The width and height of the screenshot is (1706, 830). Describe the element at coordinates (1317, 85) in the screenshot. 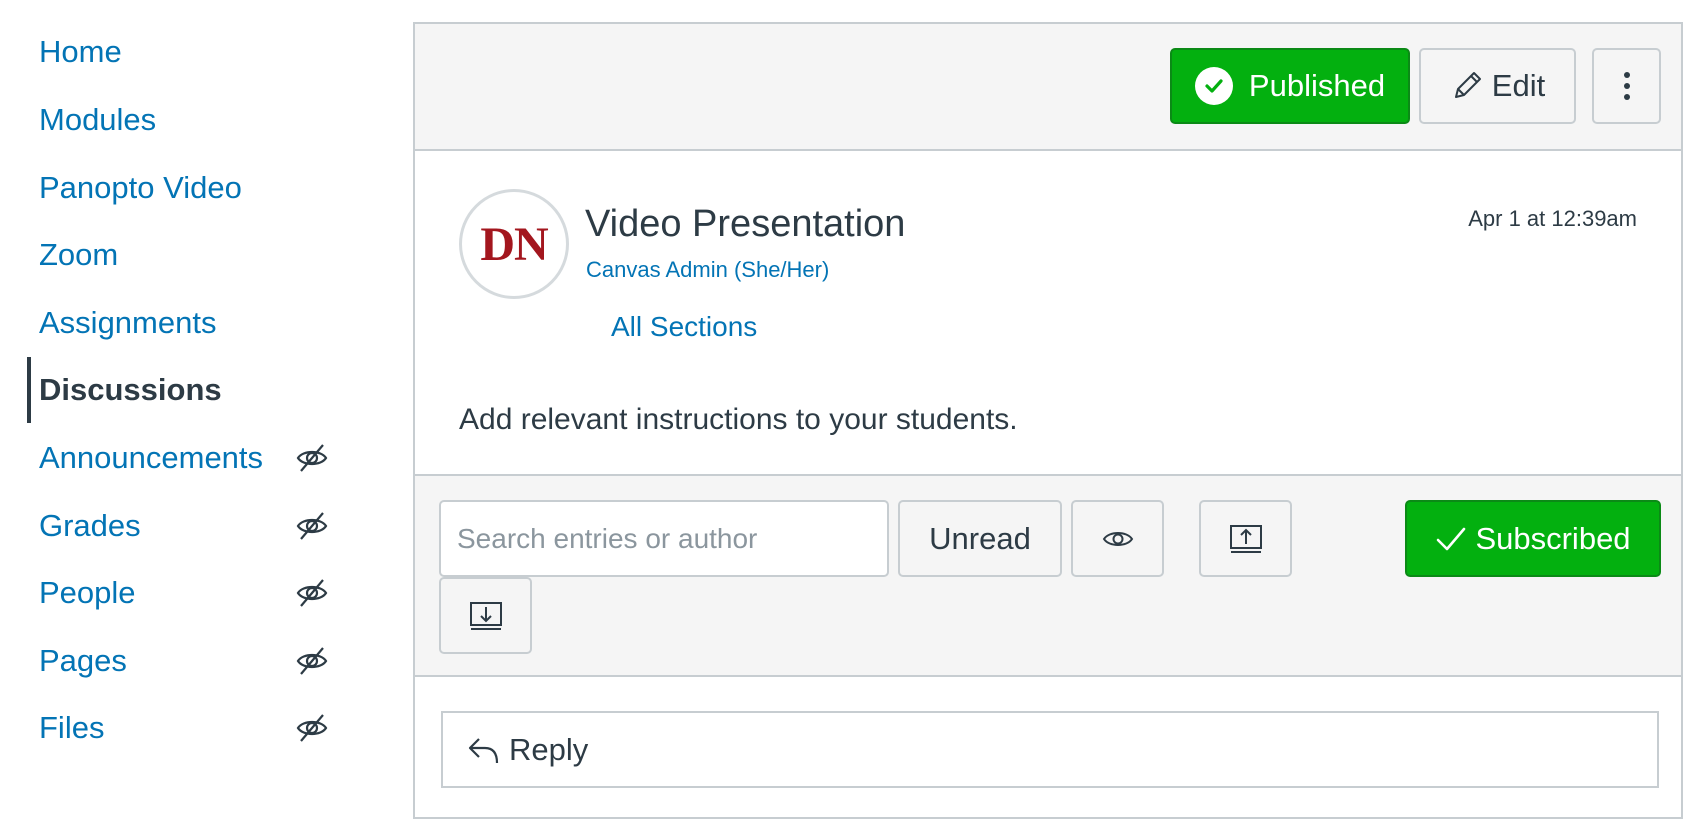

I see `published-label: Published` at that location.